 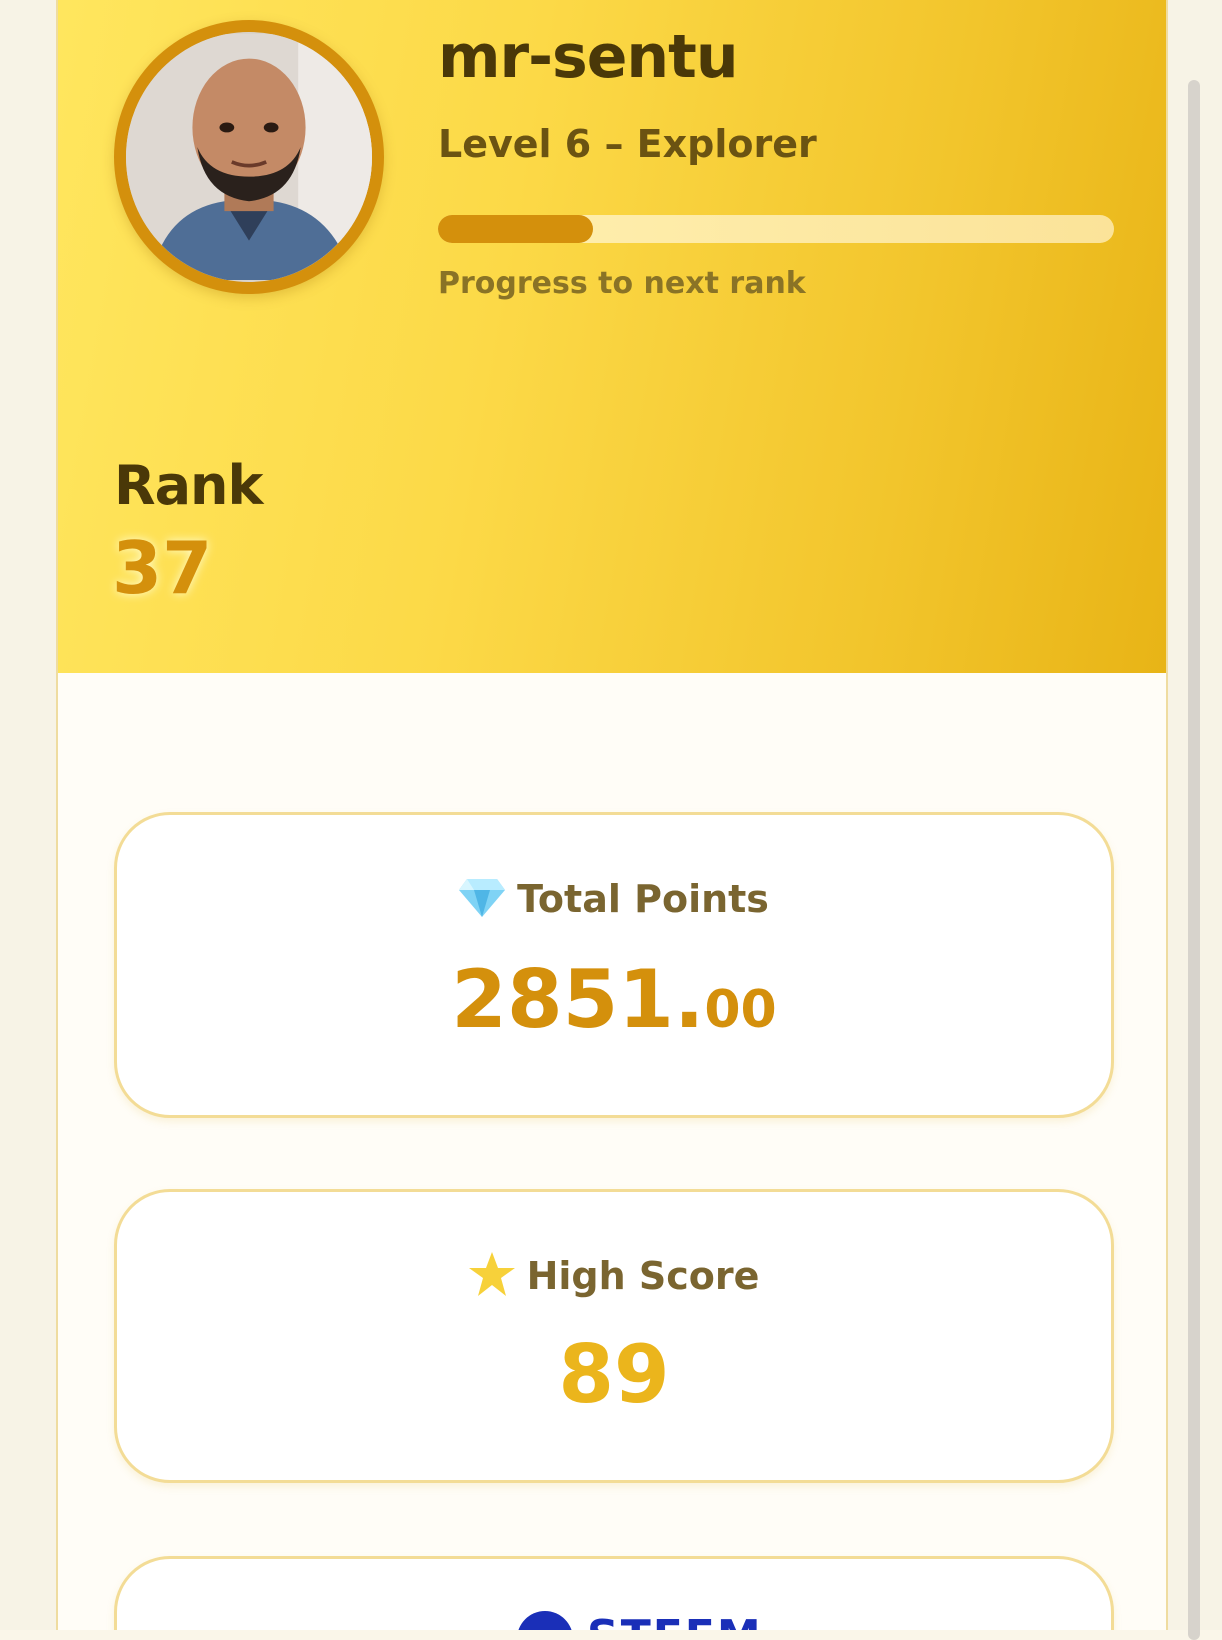 I want to click on rank-progress-fill, so click(x=516, y=229).